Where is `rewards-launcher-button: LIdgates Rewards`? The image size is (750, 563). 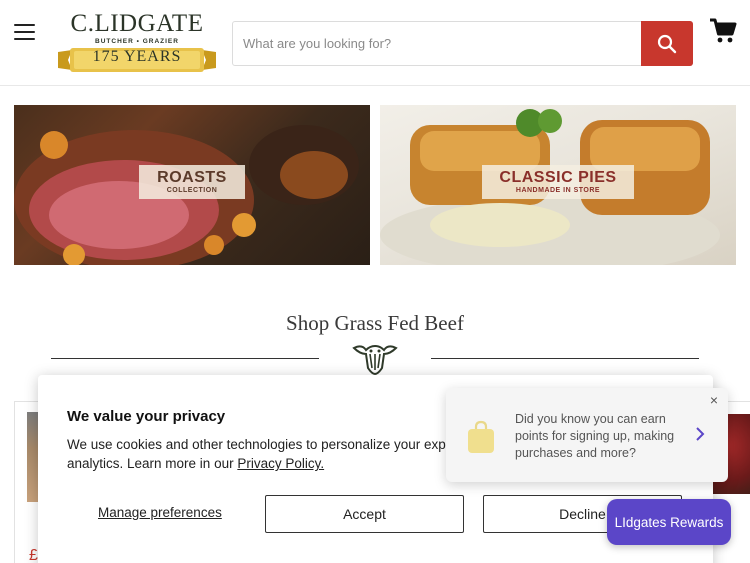
rewards-launcher-button: LIdgates Rewards is located at coordinates (669, 522).